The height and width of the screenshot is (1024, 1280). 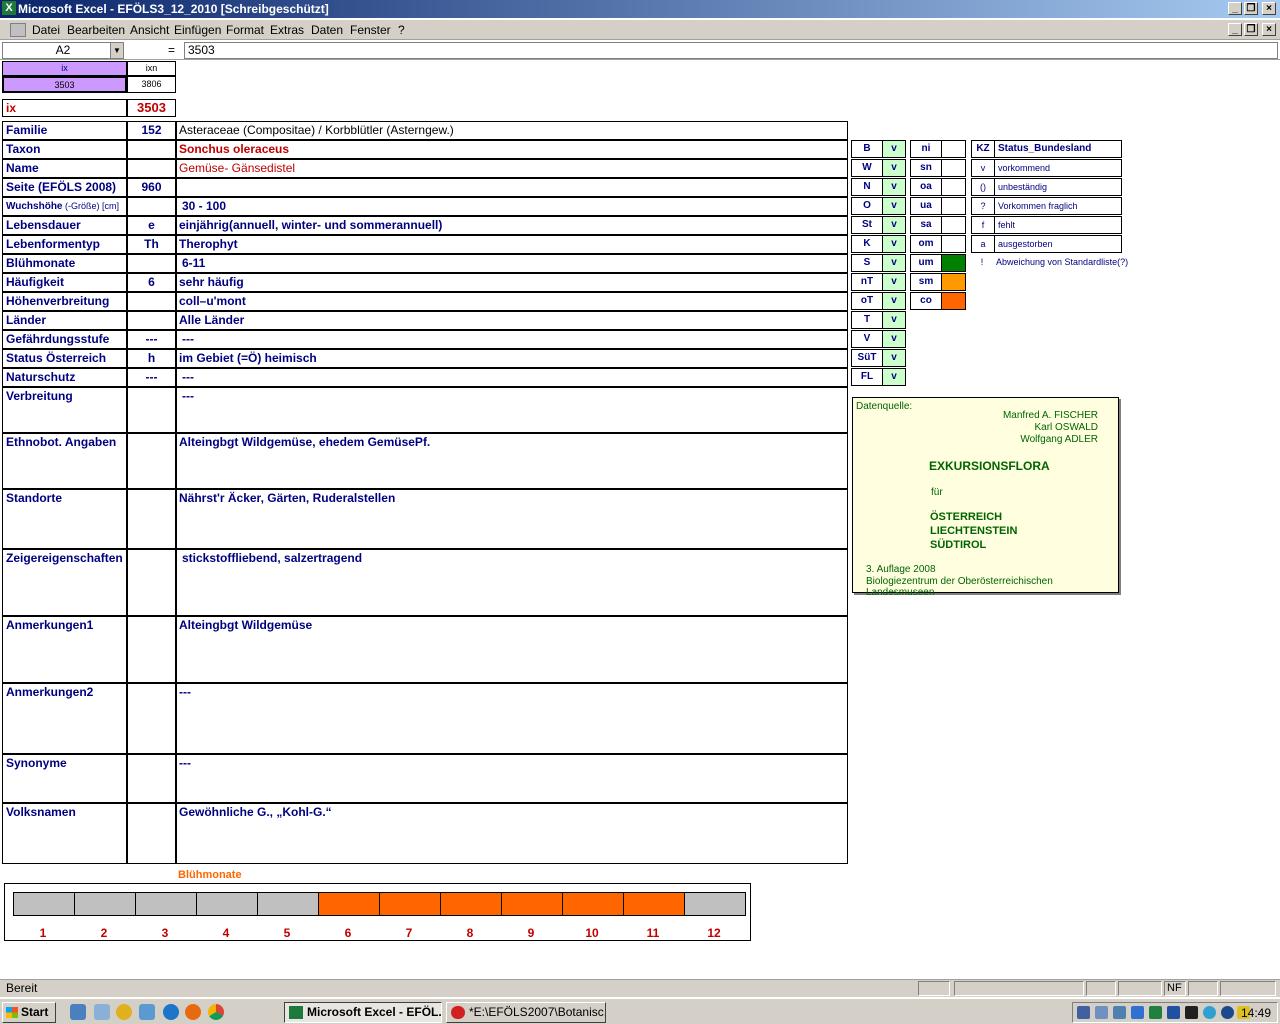 I want to click on ixn-value-cell: 3806, so click(x=151, y=84).